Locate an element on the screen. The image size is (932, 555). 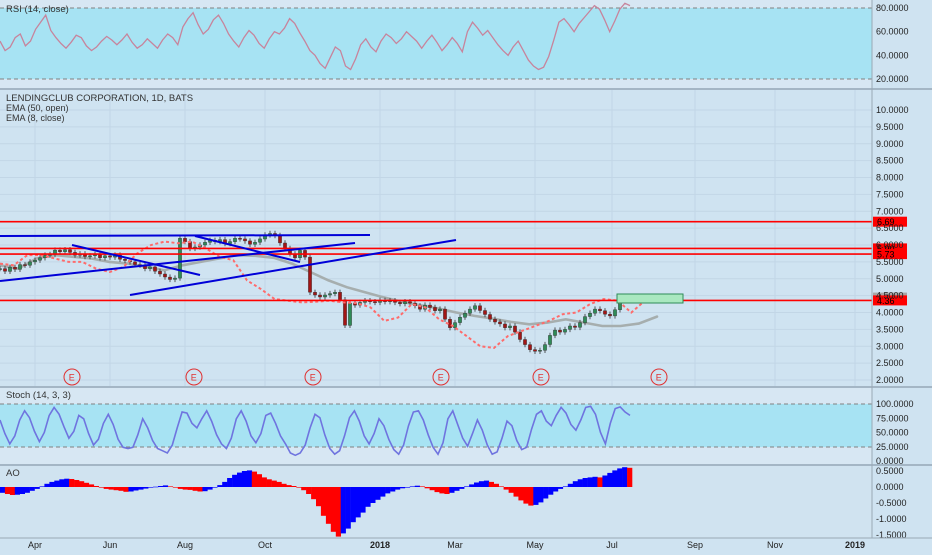
target-zone-box is located at coordinates (650, 298).